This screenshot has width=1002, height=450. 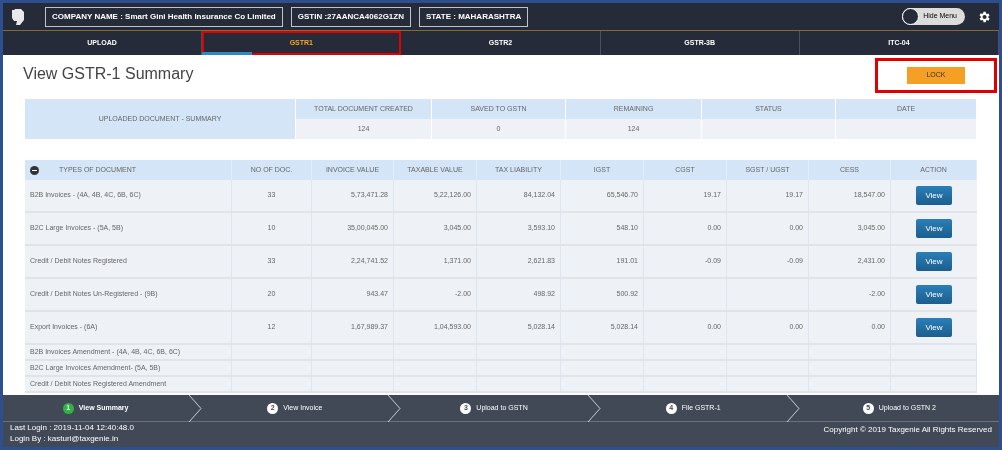 What do you see at coordinates (907, 430) in the screenshot?
I see `copyright-text: Copyright © 2019 Taxgenie All Rights Reserved` at bounding box center [907, 430].